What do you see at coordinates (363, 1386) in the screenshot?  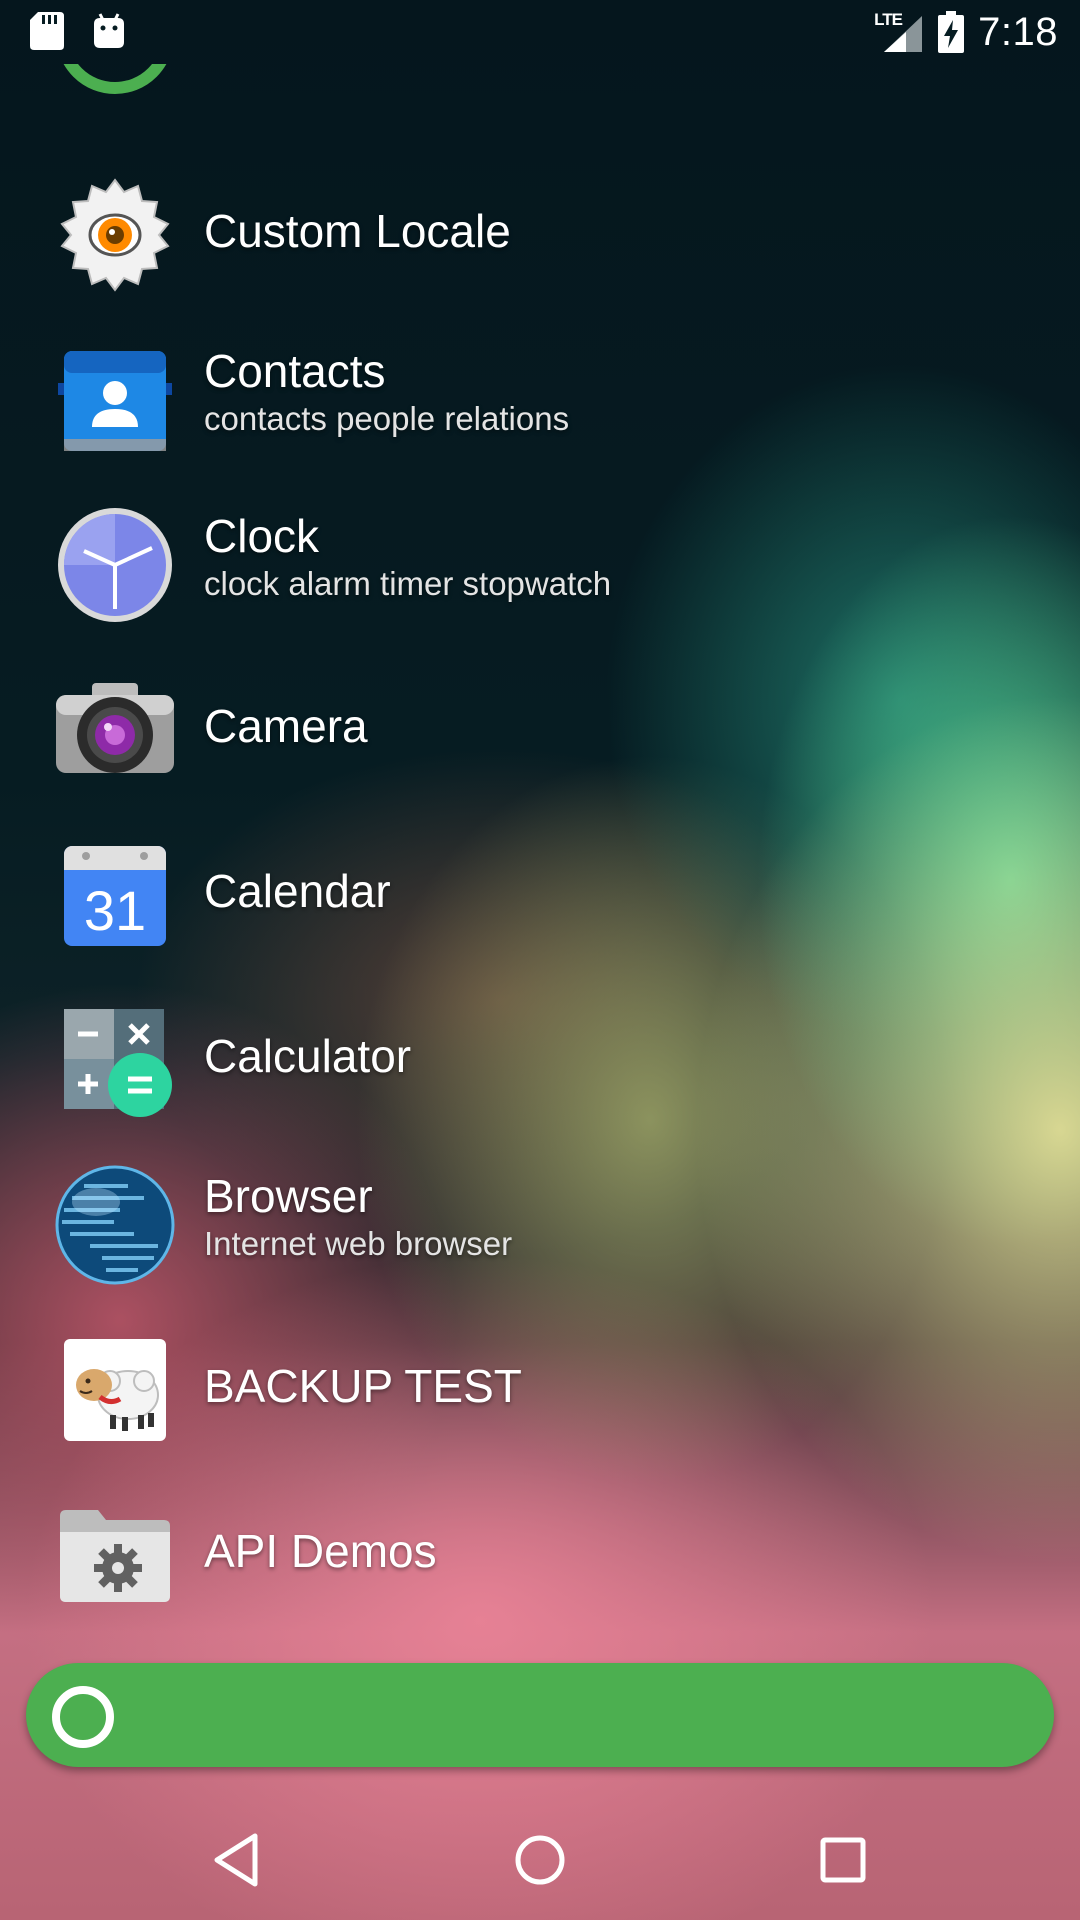 I see `app-name: BACKUP TEST` at bounding box center [363, 1386].